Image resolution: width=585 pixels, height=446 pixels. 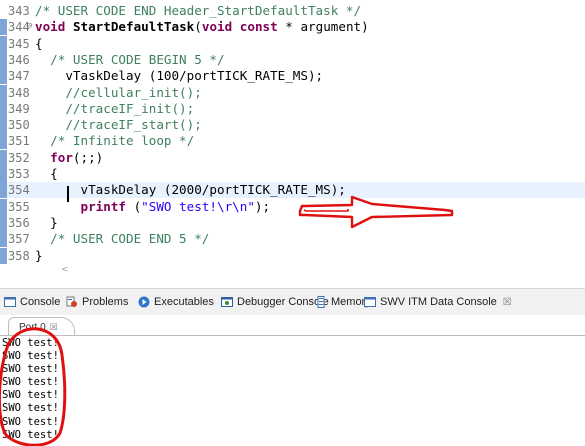 What do you see at coordinates (33, 386) in the screenshot?
I see `red-circle-annotation` at bounding box center [33, 386].